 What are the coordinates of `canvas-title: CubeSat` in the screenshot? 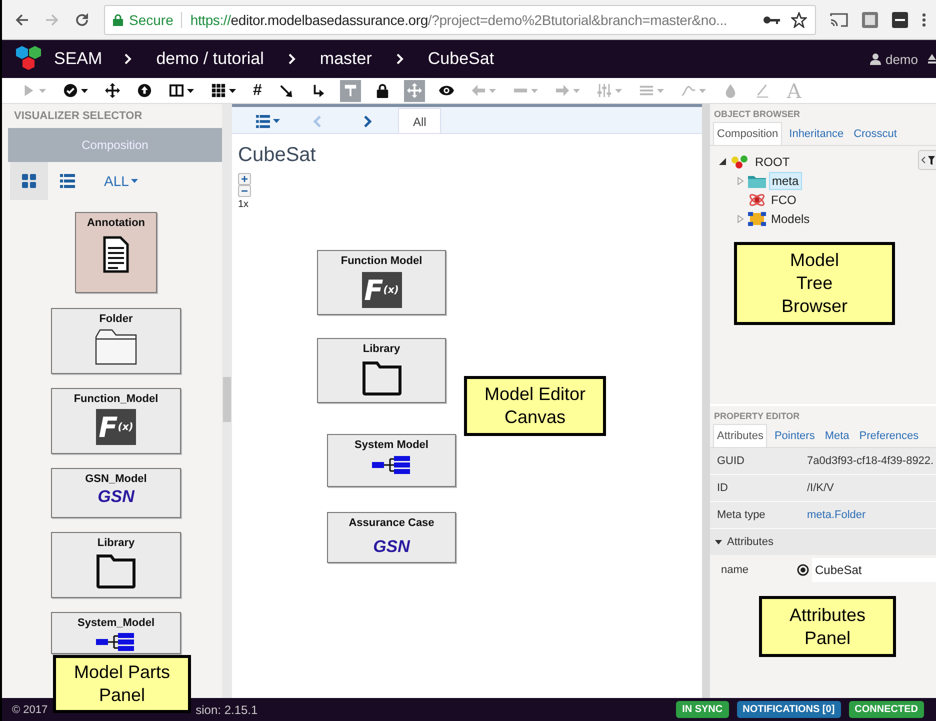 It's located at (277, 155).